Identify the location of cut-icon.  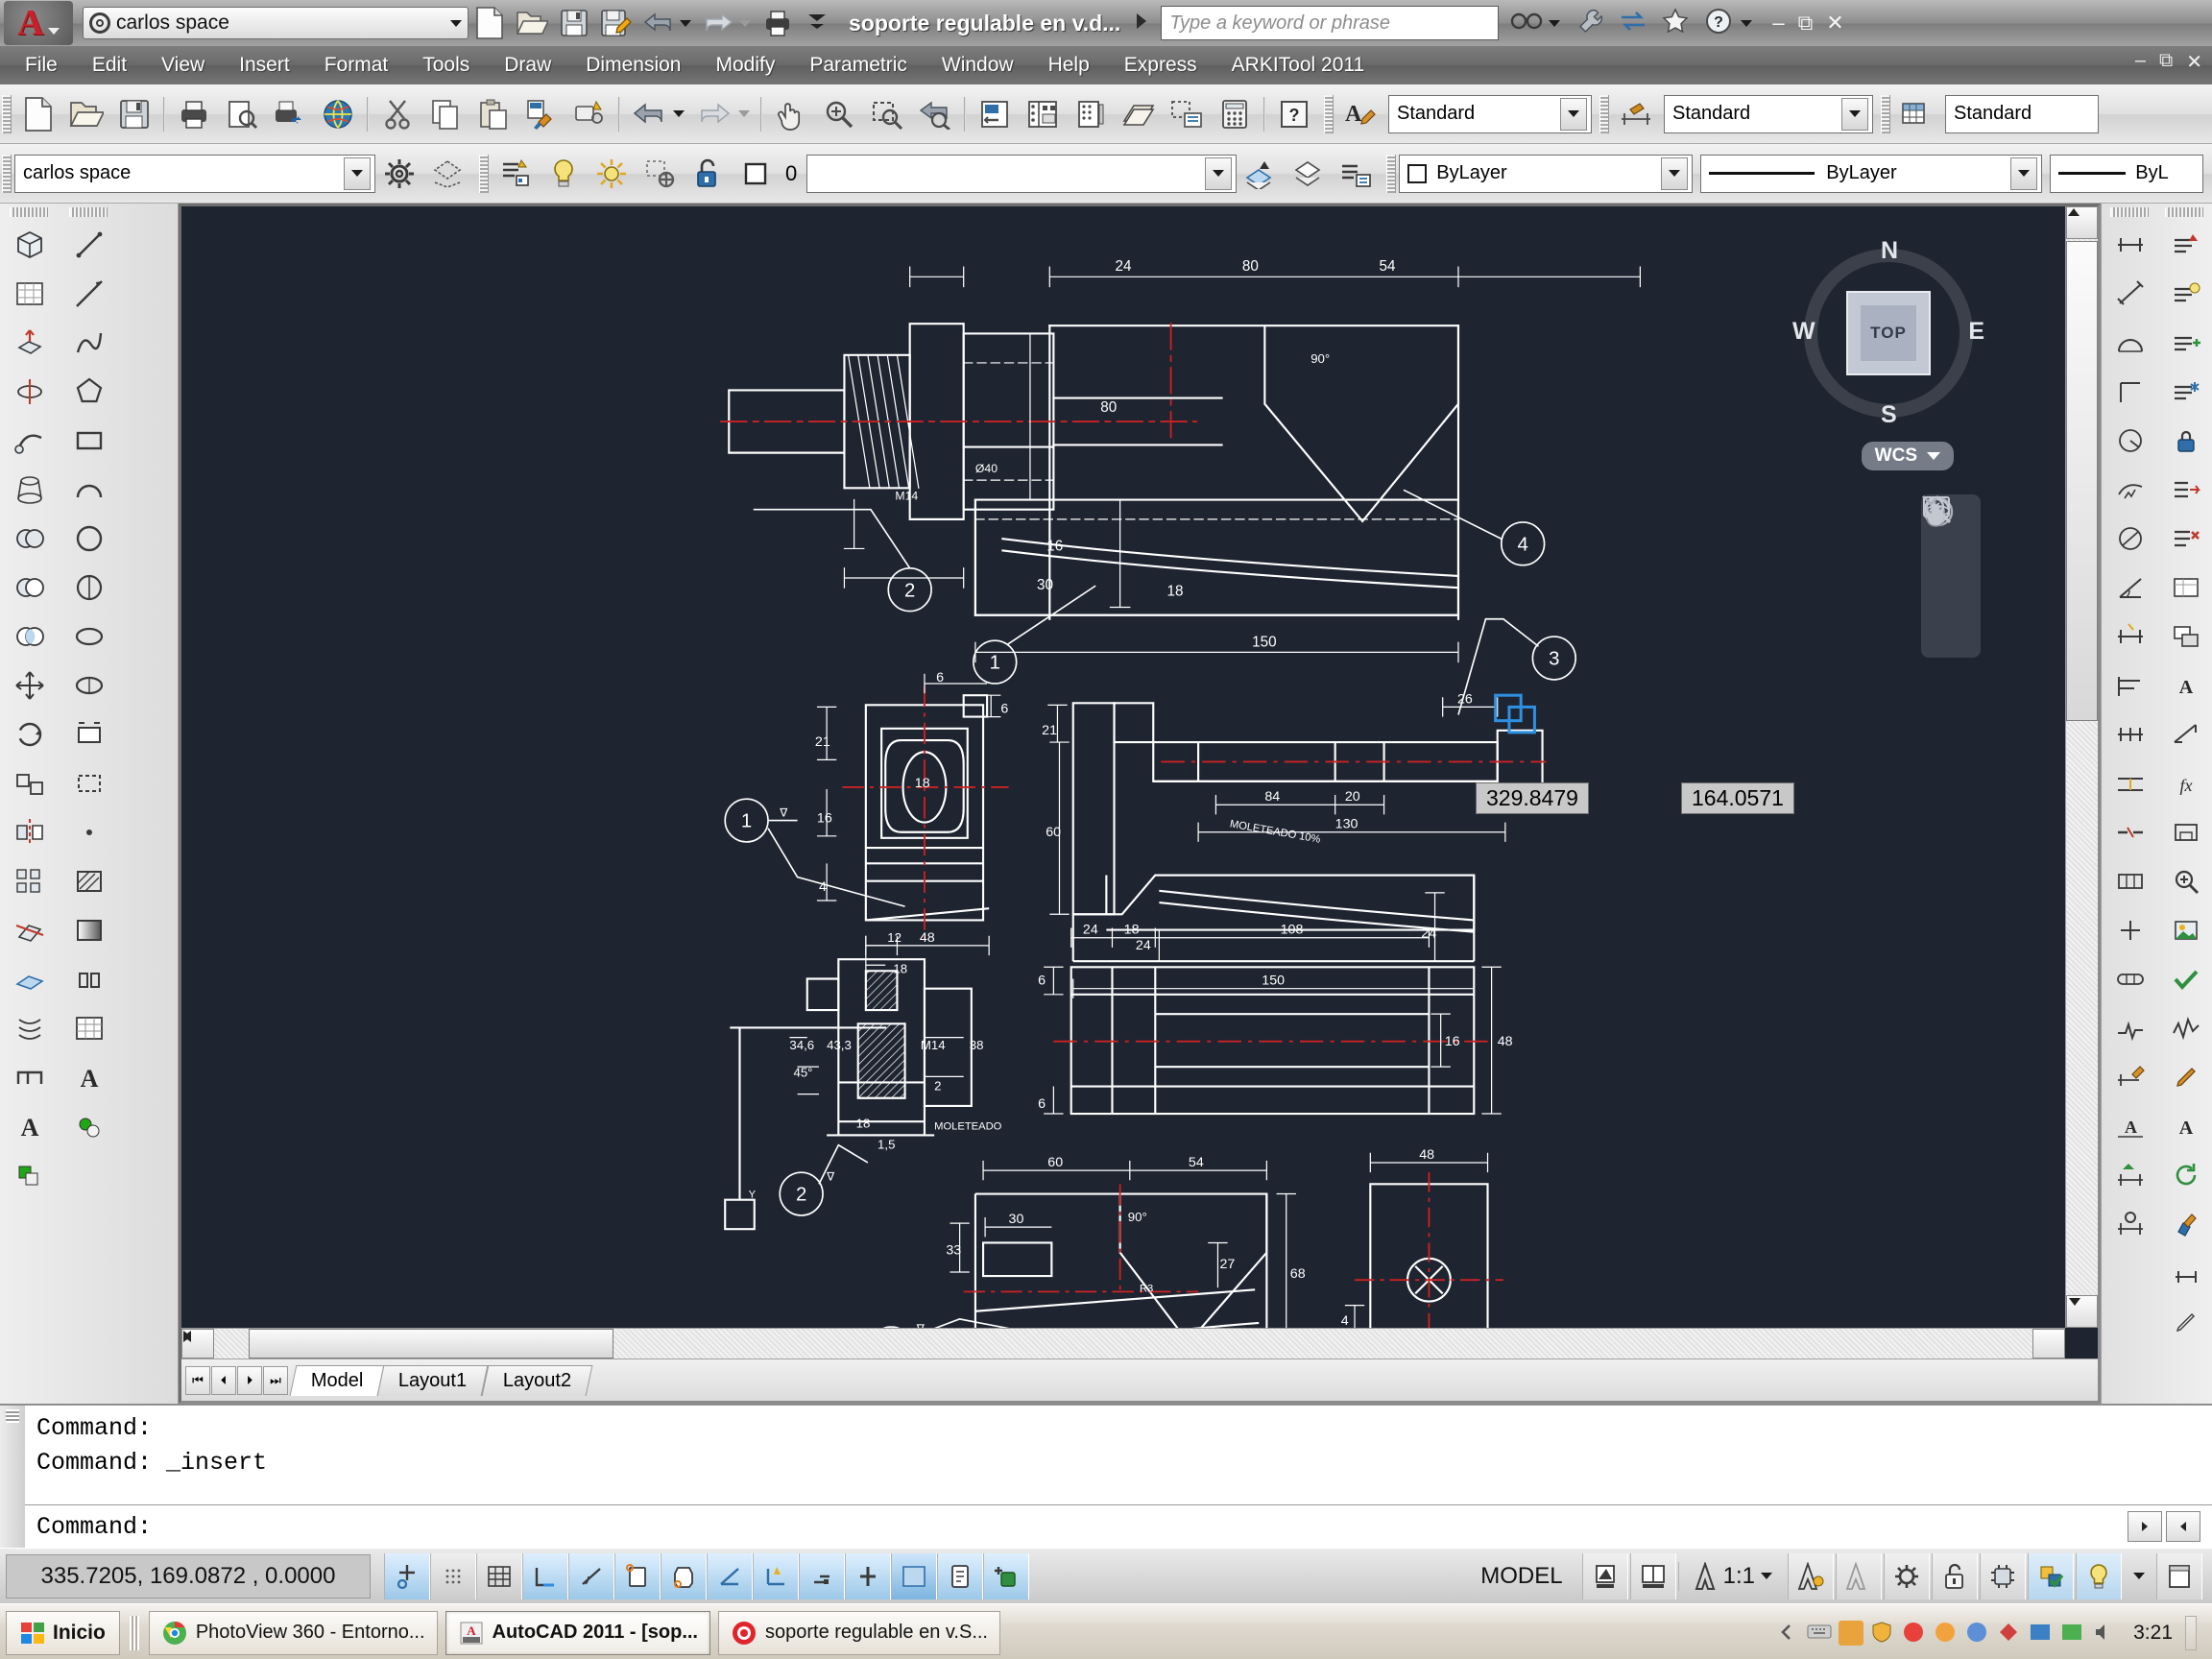
(397, 114).